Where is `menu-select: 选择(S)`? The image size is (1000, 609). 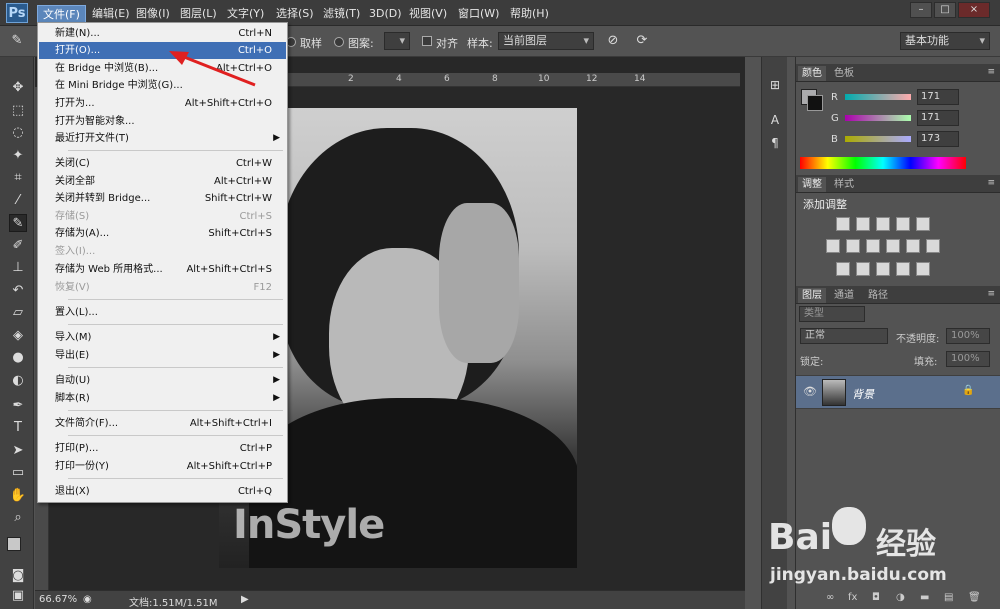 menu-select: 选择(S) is located at coordinates (295, 14).